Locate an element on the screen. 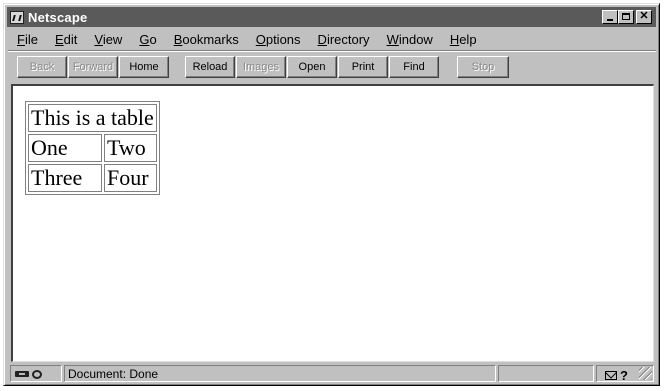 The image size is (665, 391). menu-directory: Directory is located at coordinates (344, 39).